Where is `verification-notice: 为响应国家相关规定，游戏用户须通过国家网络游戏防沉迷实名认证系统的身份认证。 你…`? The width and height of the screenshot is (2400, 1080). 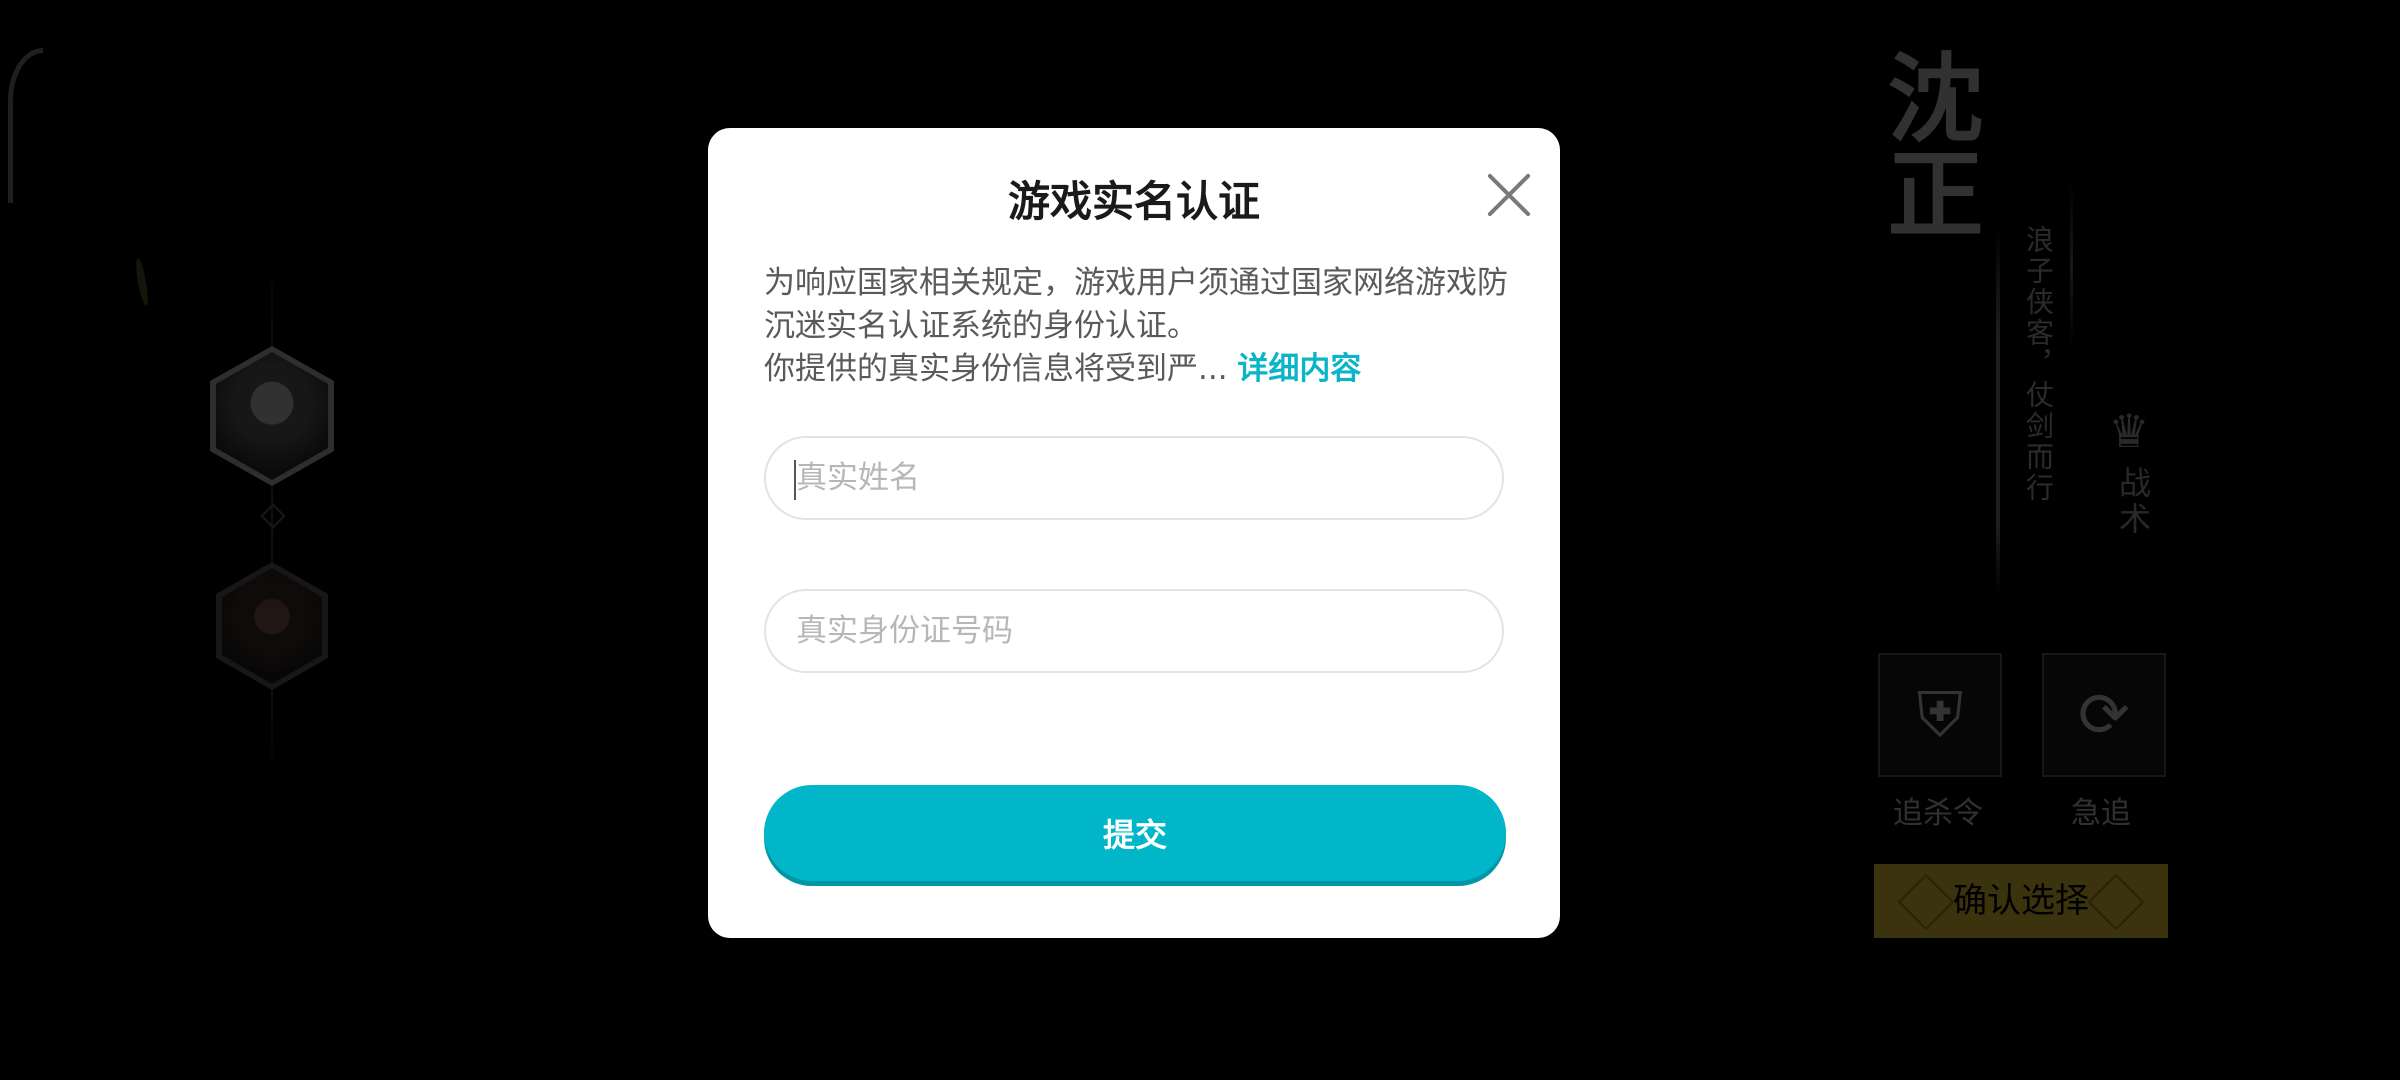
verification-notice: 为响应国家相关规定，游戏用户须通过国家网络游戏防沉迷实名认证系统的身份认证。 你… is located at coordinates (1144, 326).